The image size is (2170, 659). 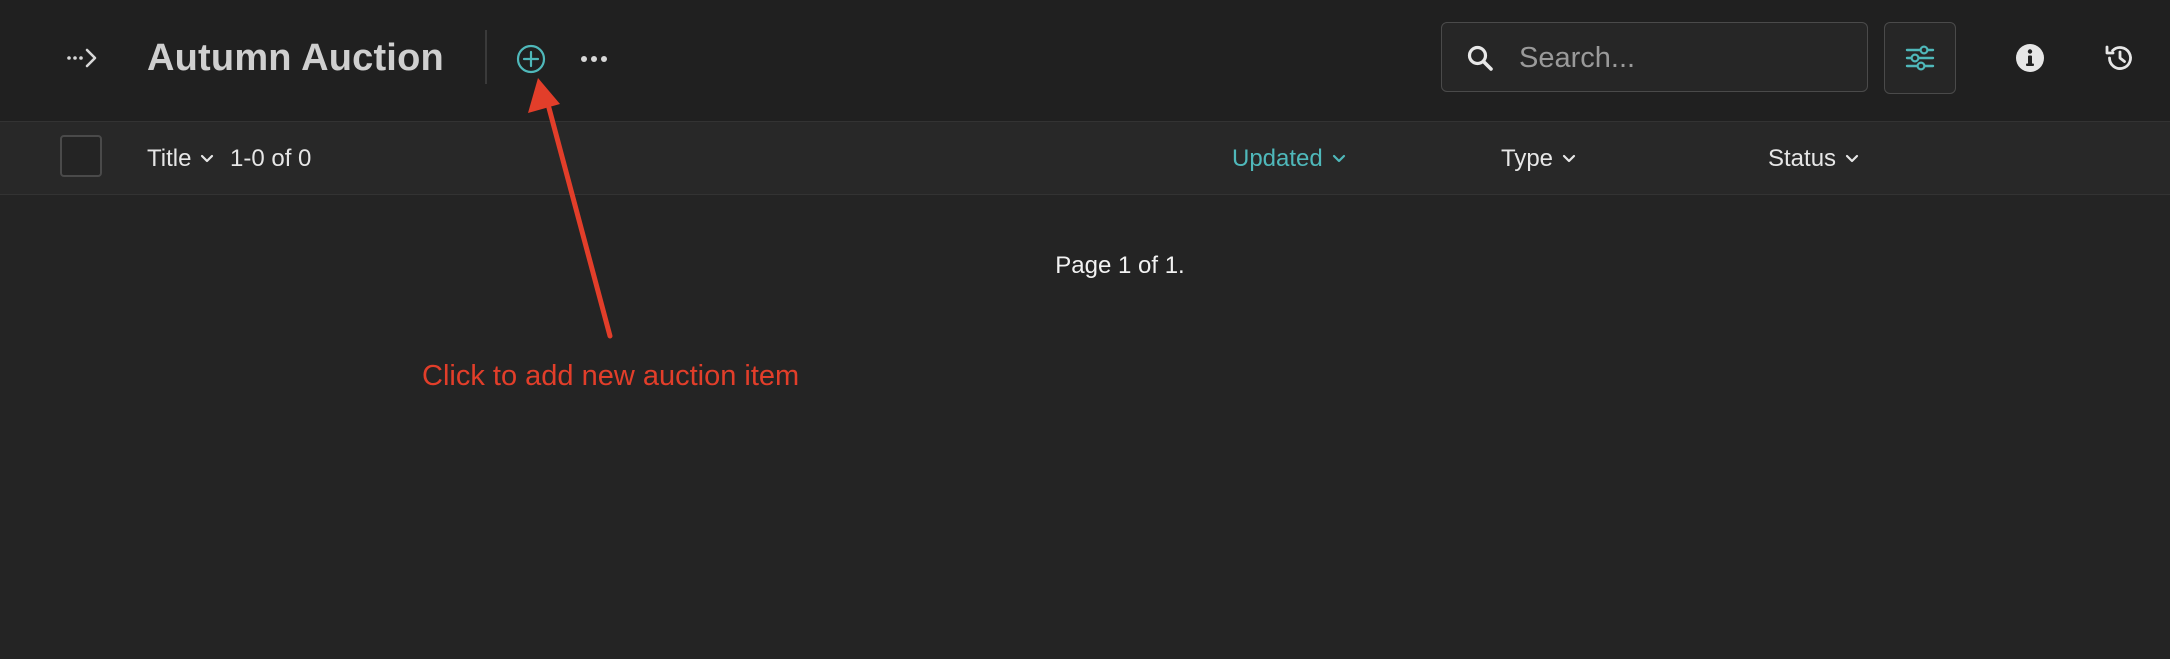 What do you see at coordinates (295, 58) in the screenshot?
I see `page-title: Autumn Auction` at bounding box center [295, 58].